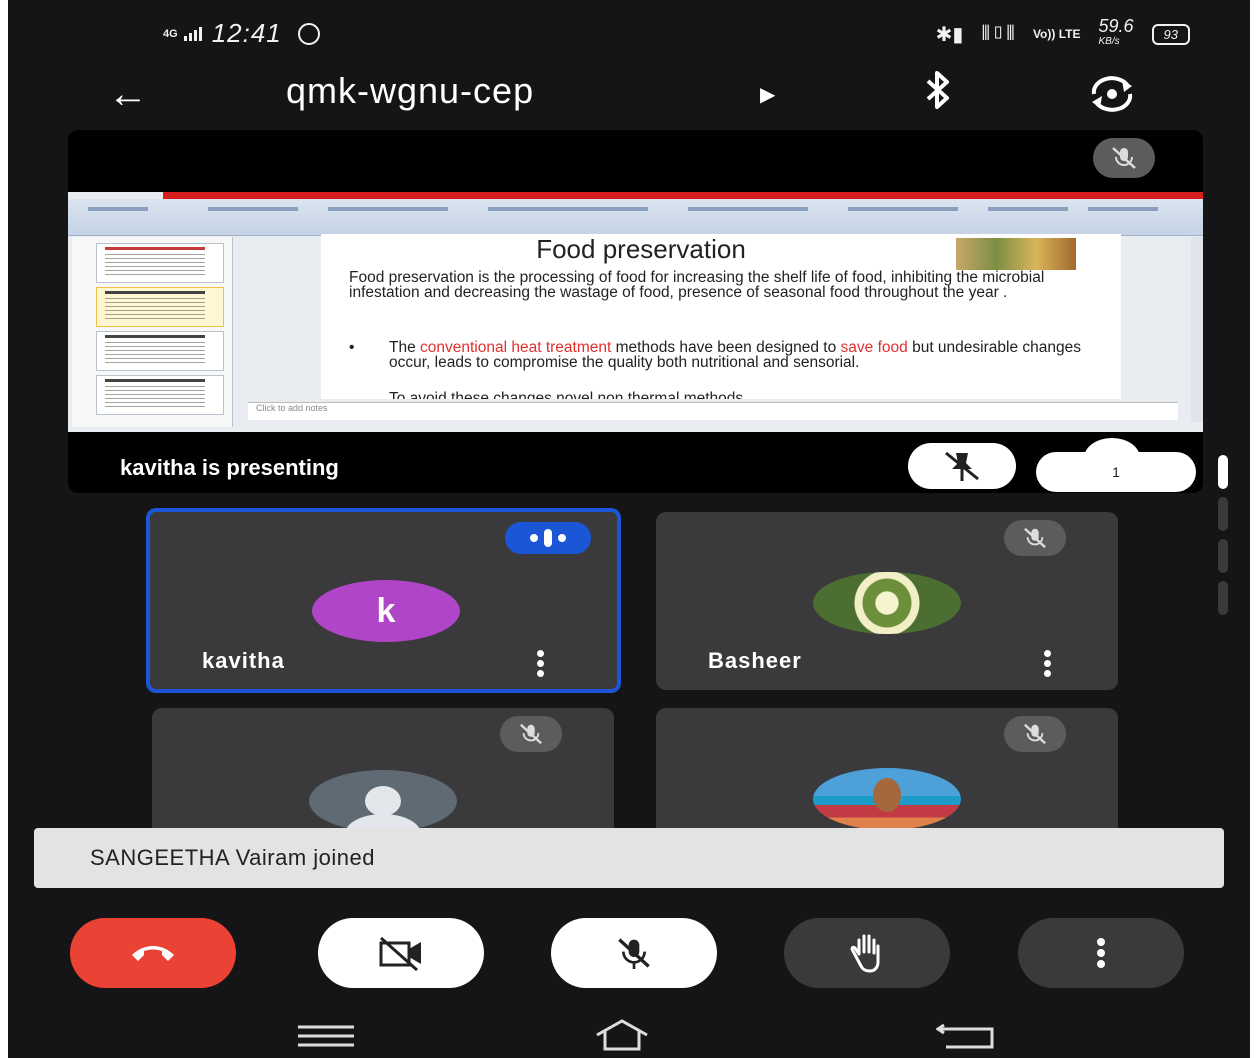 The height and width of the screenshot is (1058, 1258). What do you see at coordinates (622, 1035) in the screenshot?
I see `home-icon` at bounding box center [622, 1035].